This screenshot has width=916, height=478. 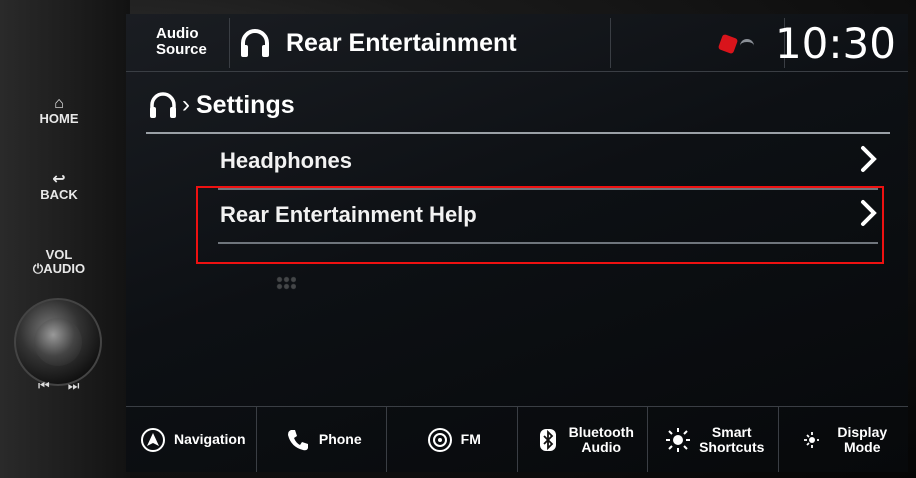 I want to click on previous-track-button: ⏮, so click(x=53, y=385).